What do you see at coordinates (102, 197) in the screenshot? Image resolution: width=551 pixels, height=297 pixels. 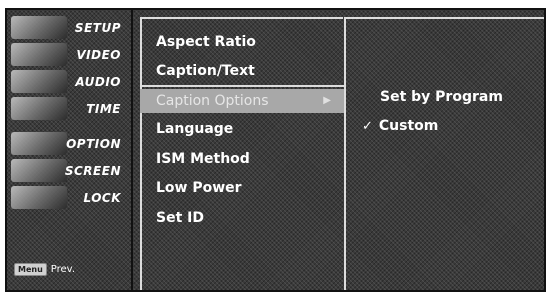 I see `category-label: LOCK` at bounding box center [102, 197].